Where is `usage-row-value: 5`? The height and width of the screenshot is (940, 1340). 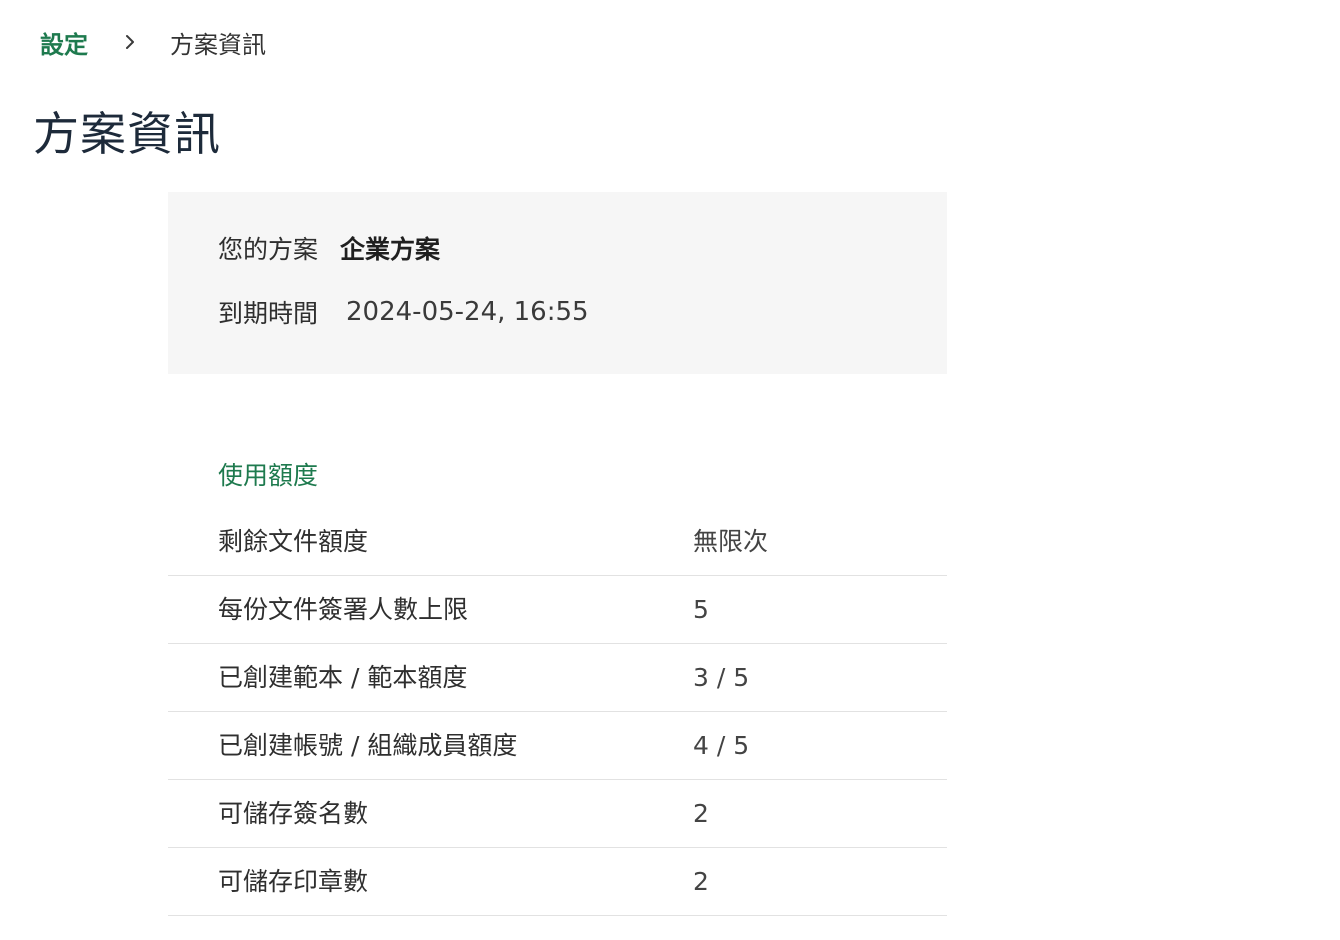
usage-row-value: 5 is located at coordinates (701, 609).